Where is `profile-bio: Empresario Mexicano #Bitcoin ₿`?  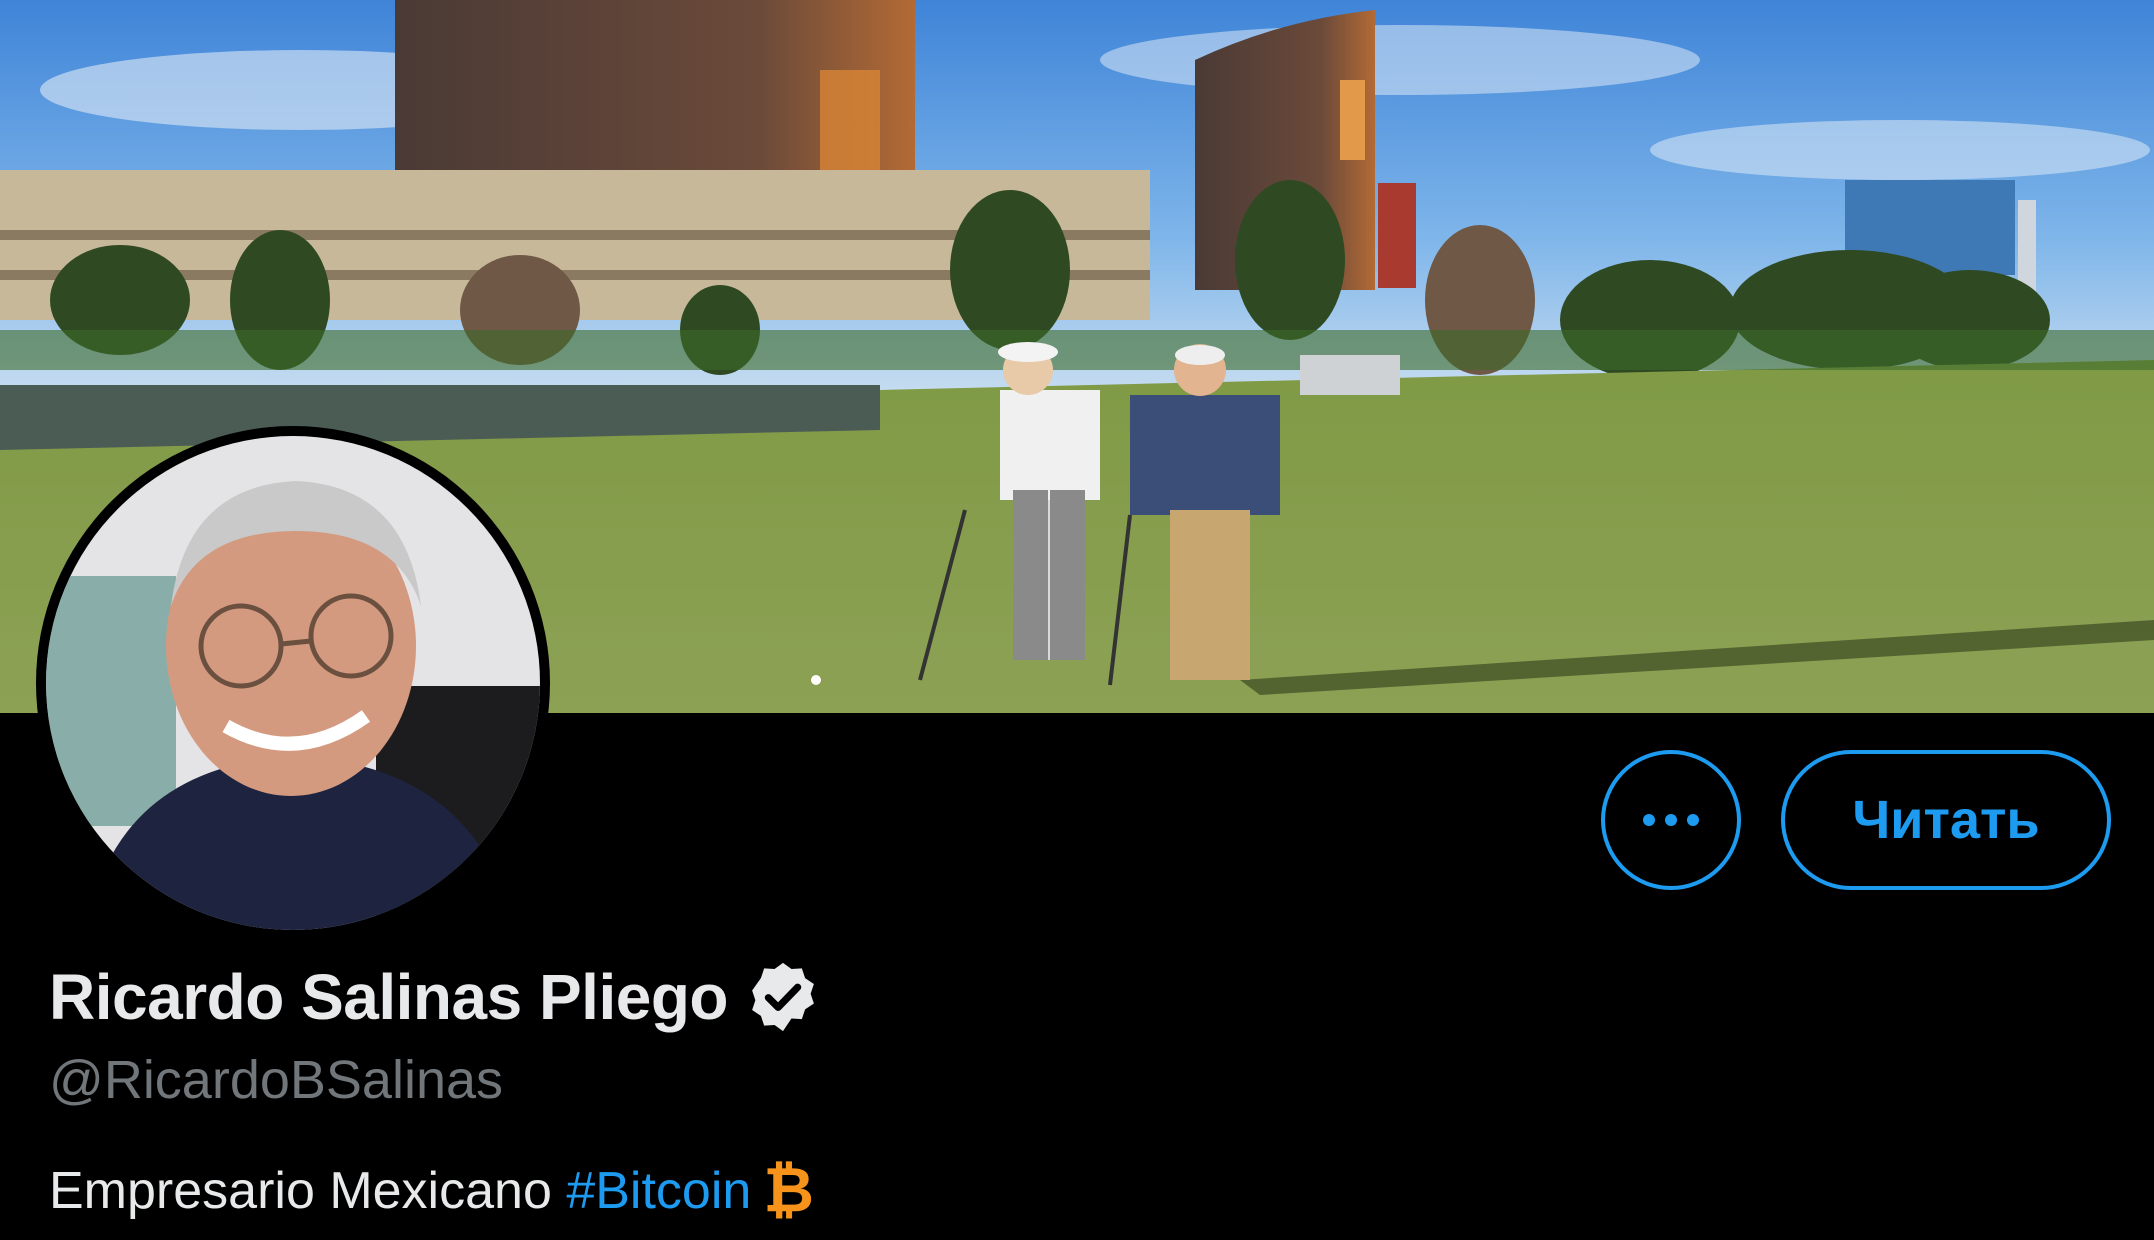
profile-bio: Empresario Mexicano #Bitcoin ₿ is located at coordinates (431, 1190).